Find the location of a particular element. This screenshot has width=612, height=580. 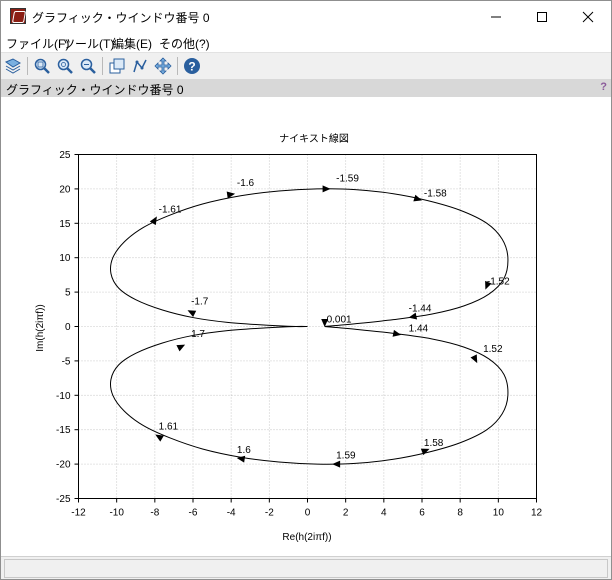

x-axis-label: Re(h(2iπf)) is located at coordinates (306, 537).